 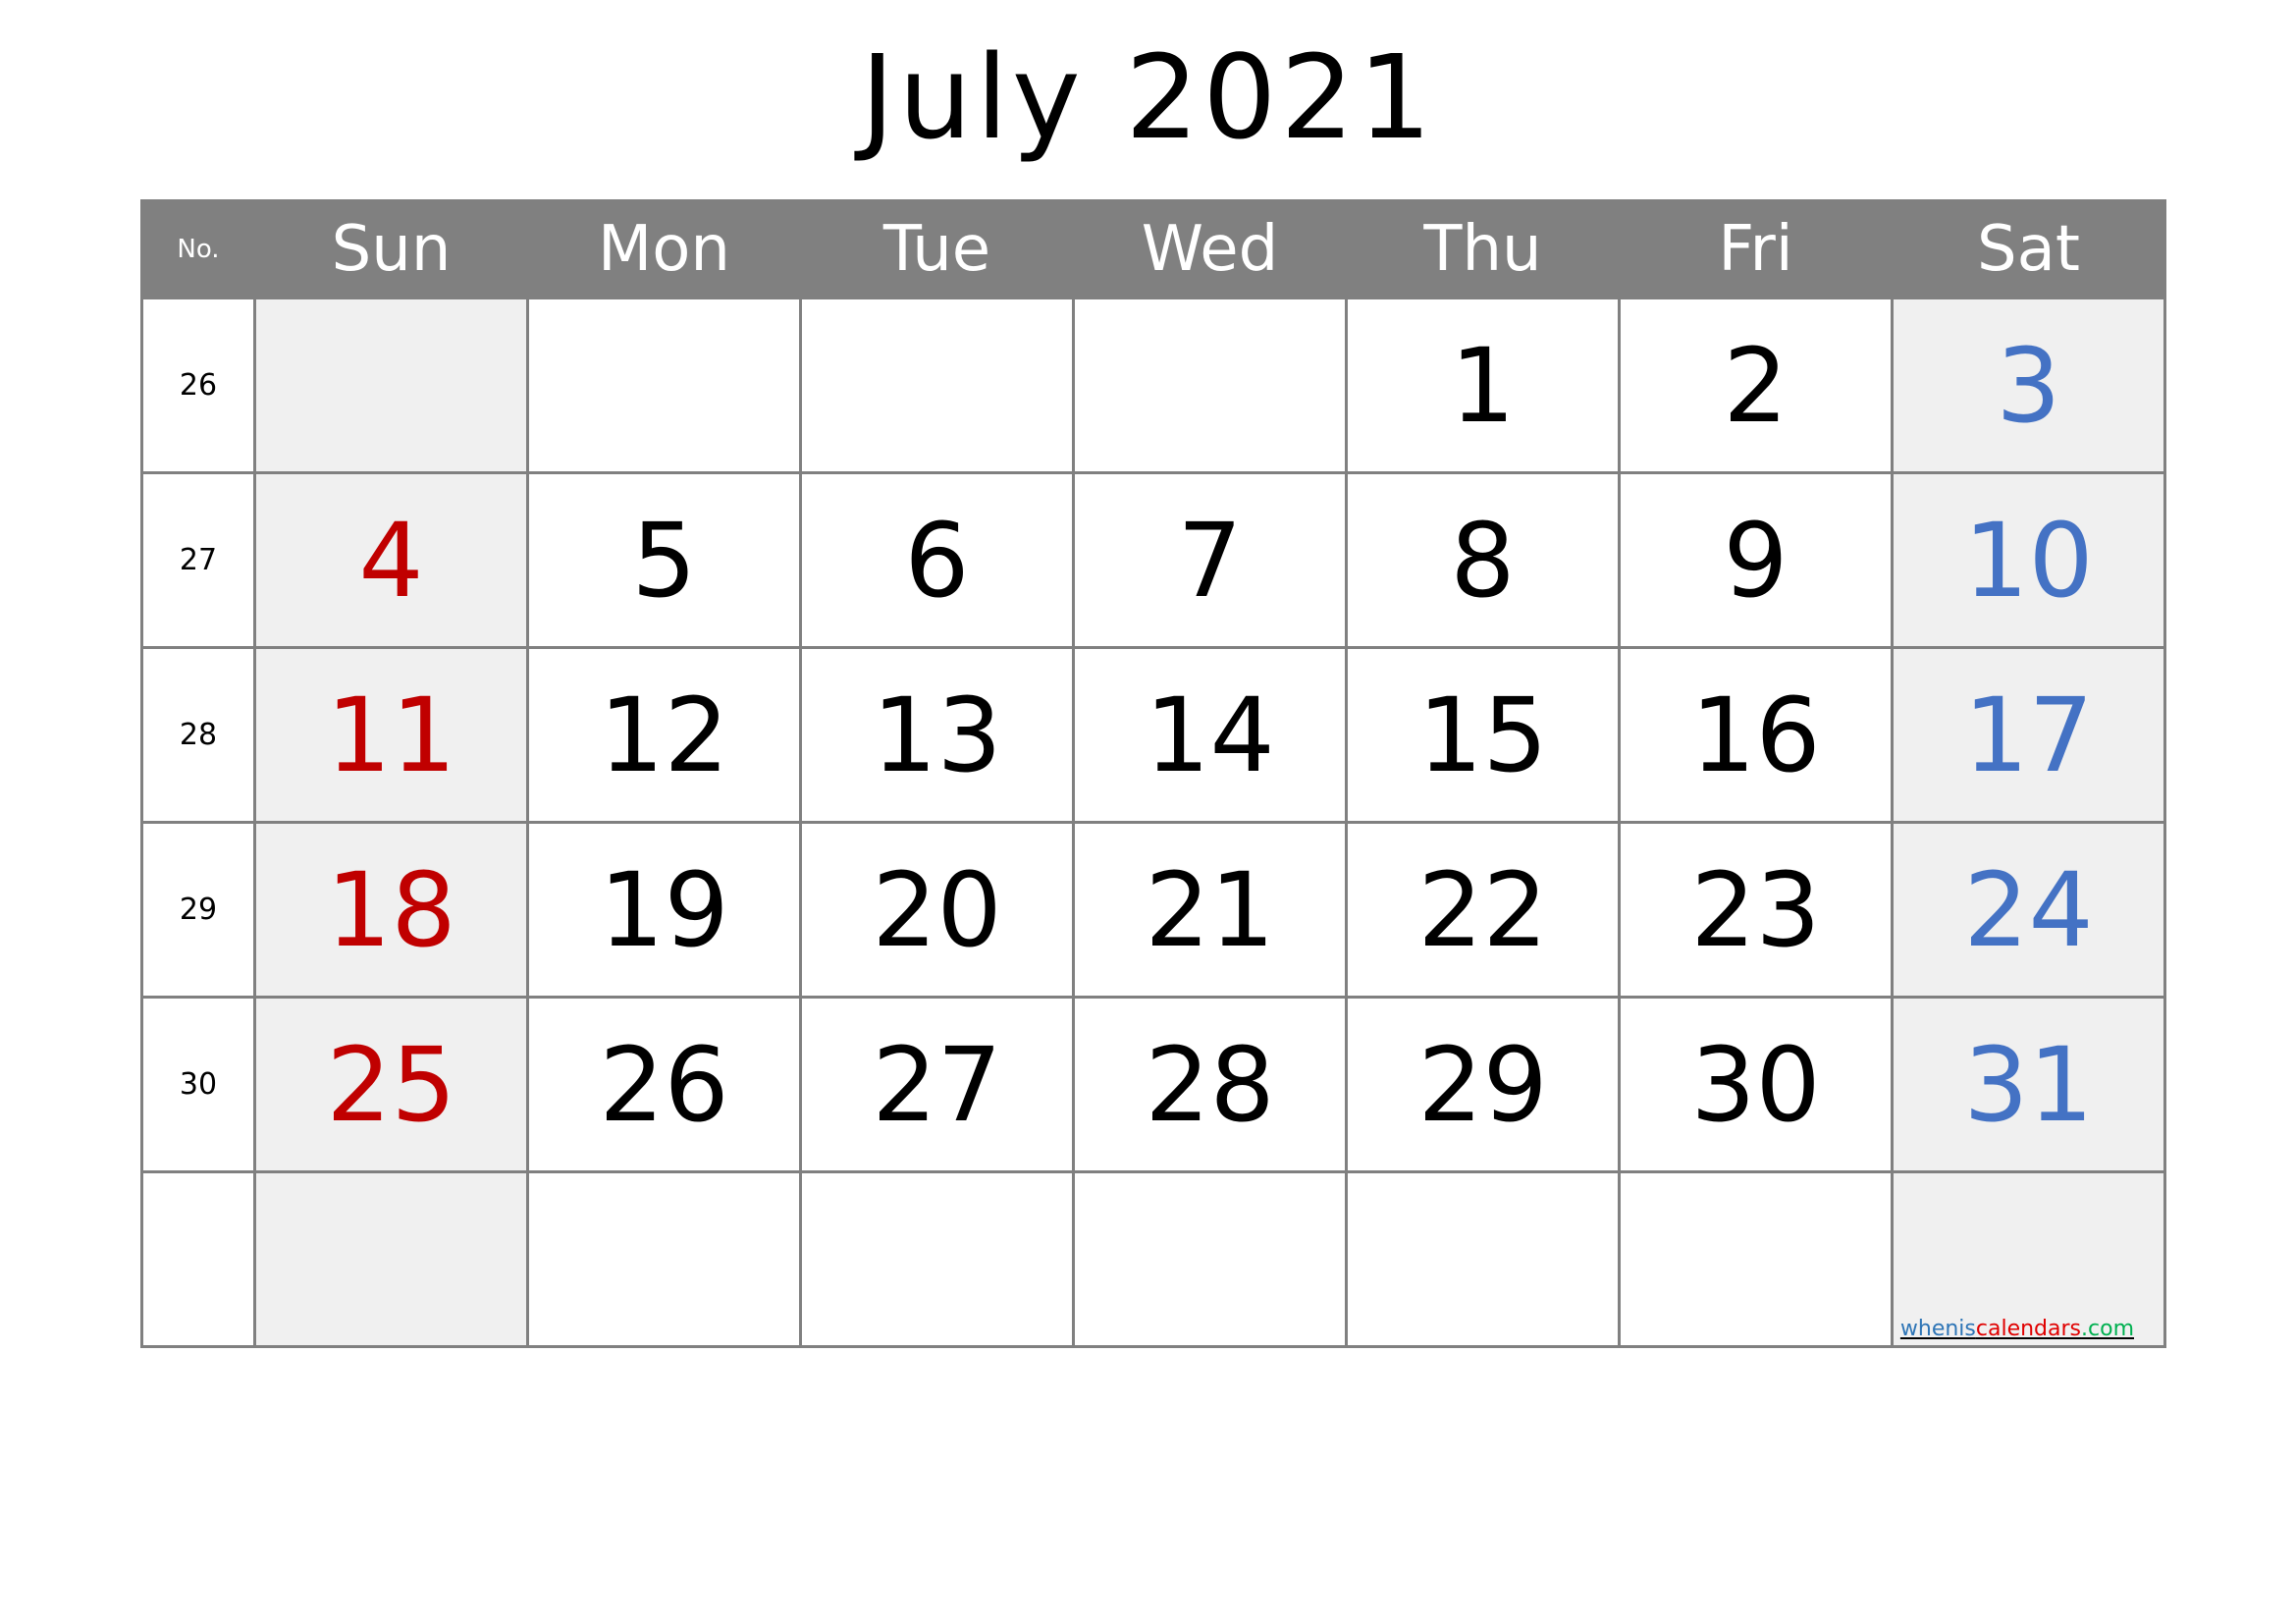 What do you see at coordinates (198, 1084) in the screenshot?
I see `week-number: 30` at bounding box center [198, 1084].